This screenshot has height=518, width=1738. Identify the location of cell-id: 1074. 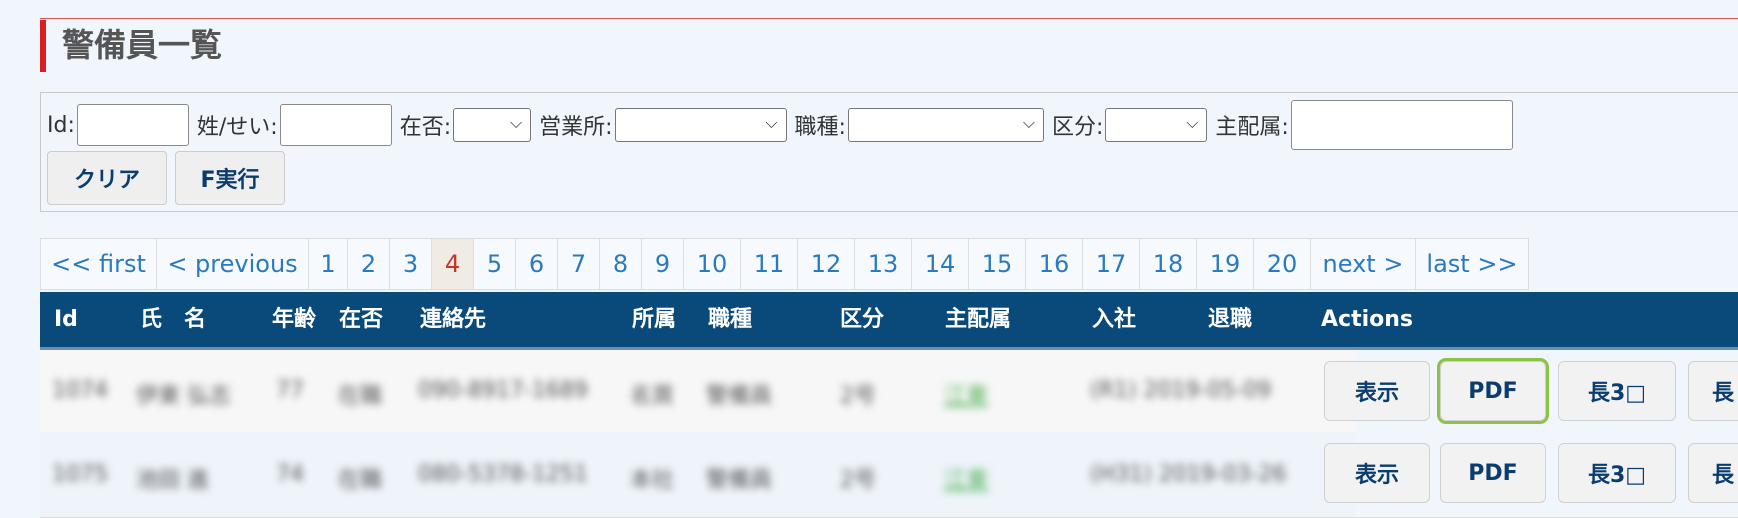
(80, 390).